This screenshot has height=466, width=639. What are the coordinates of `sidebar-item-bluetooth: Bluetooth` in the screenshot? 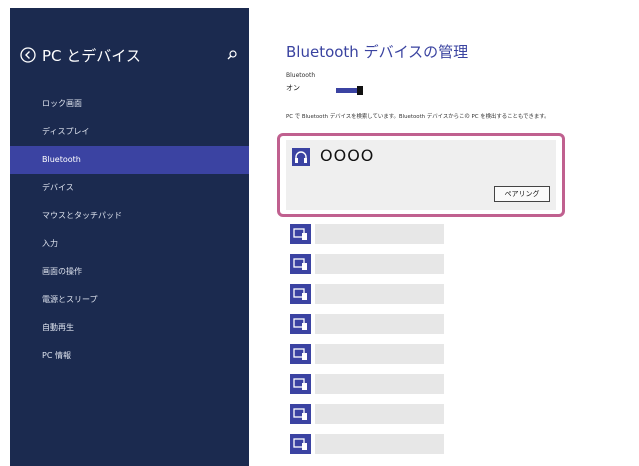 It's located at (129, 160).